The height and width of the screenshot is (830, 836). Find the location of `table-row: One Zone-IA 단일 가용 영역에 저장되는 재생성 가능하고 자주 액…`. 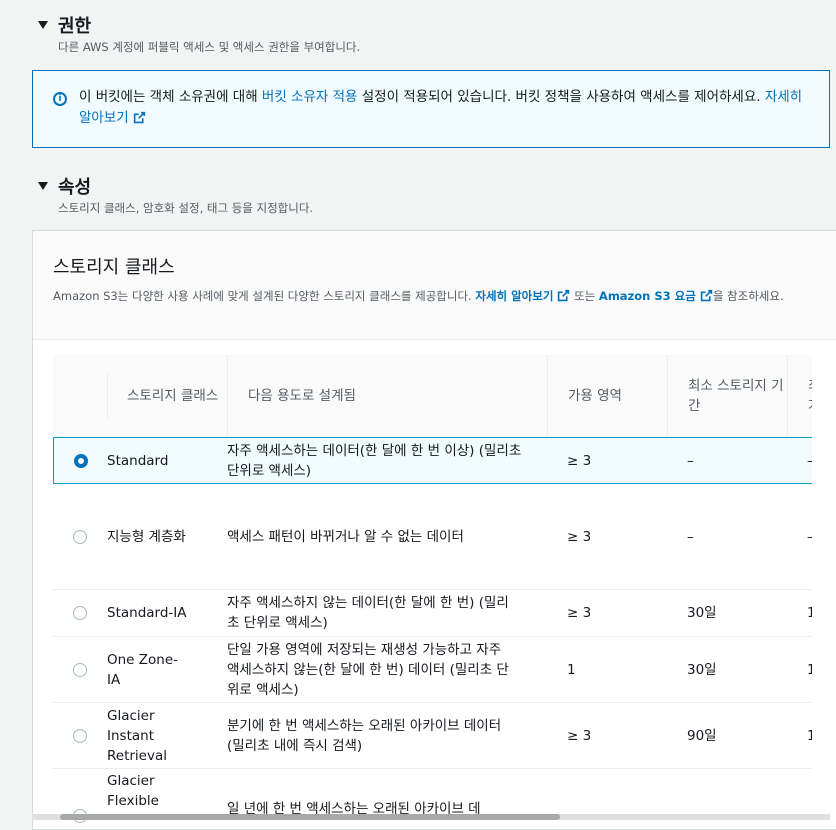

table-row: One Zone-IA 단일 가용 영역에 저장되는 재생성 가능하고 자주 액… is located at coordinates (432, 670).